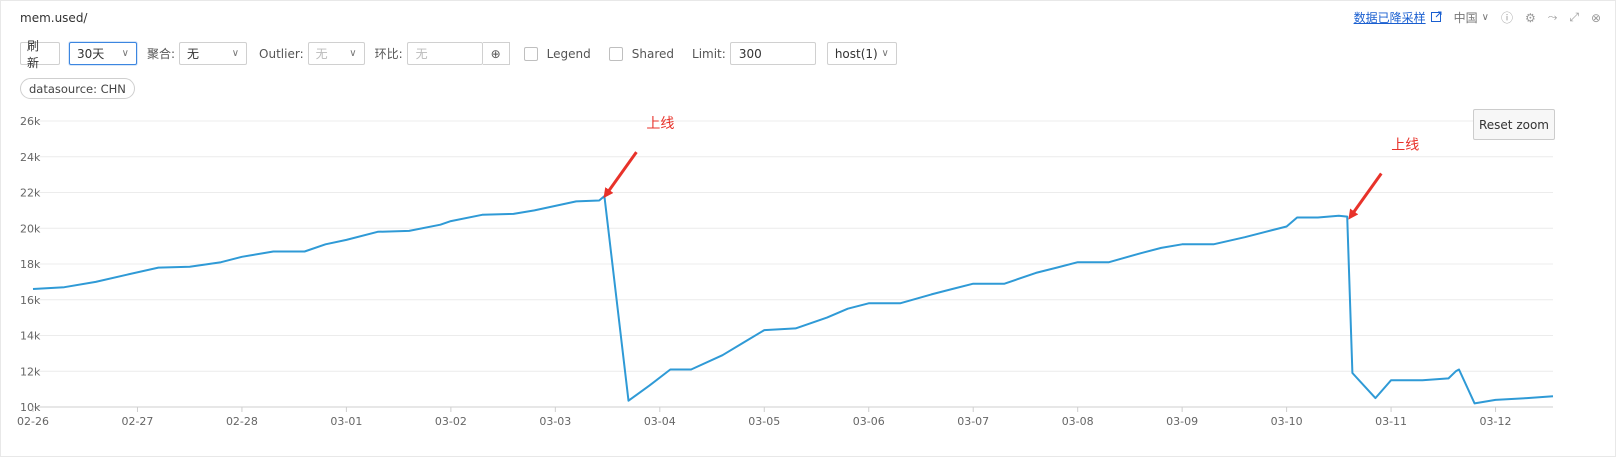  I want to click on y-tick-label: 22k, so click(30, 193).